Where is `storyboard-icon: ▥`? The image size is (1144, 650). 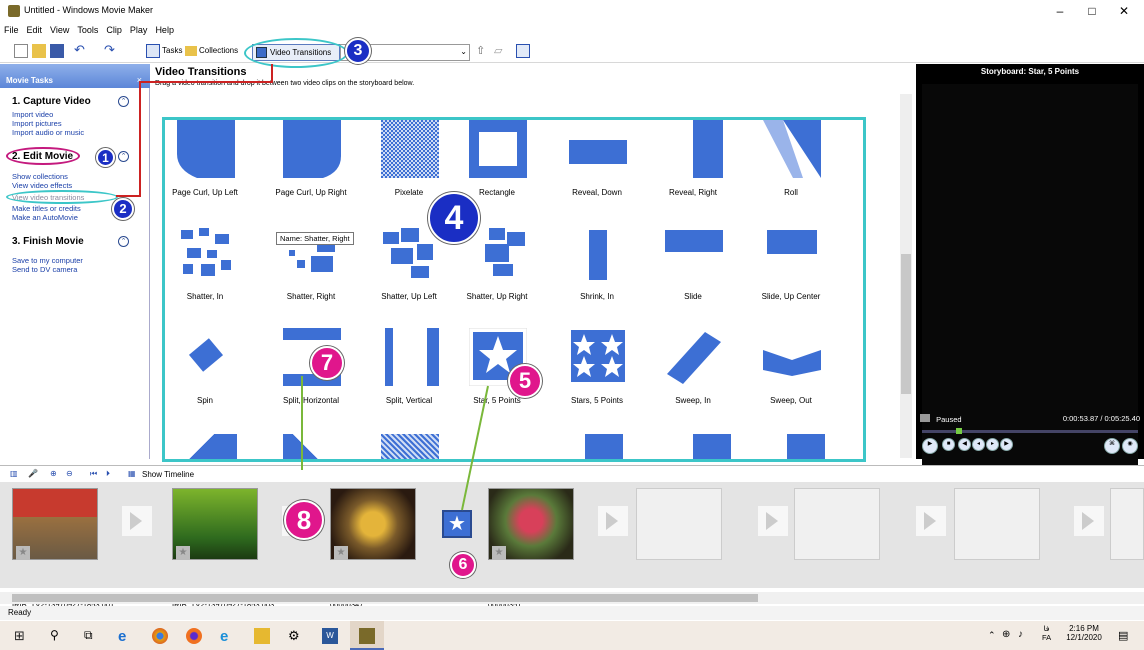 storyboard-icon: ▥ is located at coordinates (14, 473).